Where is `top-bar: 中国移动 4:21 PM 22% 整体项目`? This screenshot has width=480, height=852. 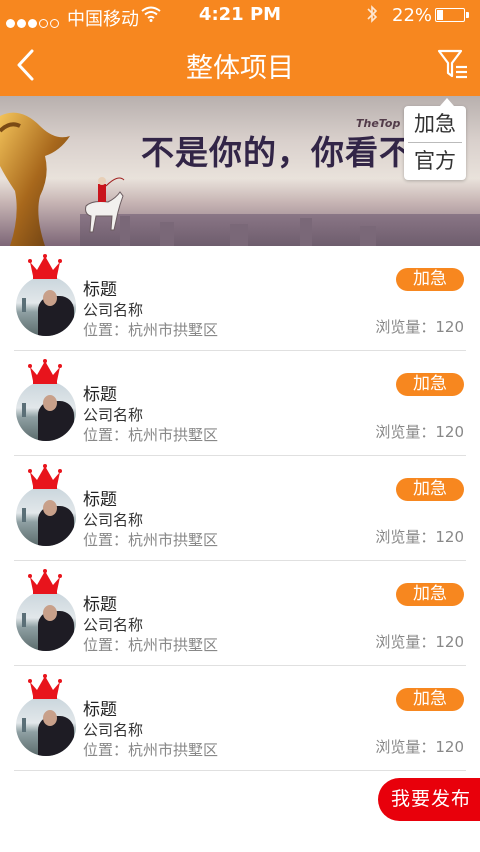
top-bar: 中国移动 4:21 PM 22% 整体项目 is located at coordinates (240, 48).